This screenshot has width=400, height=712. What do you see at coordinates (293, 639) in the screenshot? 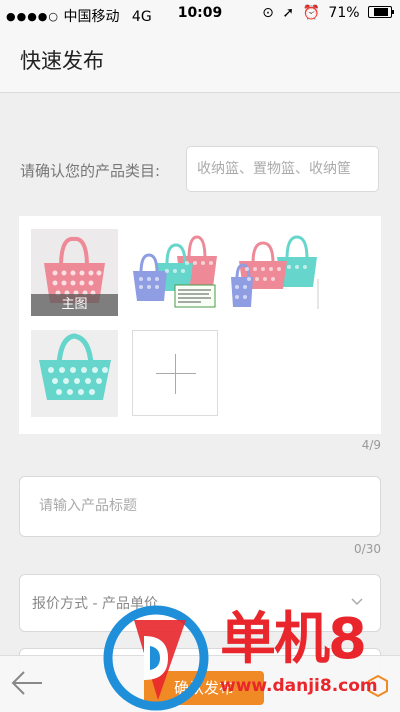
I see `watermark-text: 单机8` at bounding box center [293, 639].